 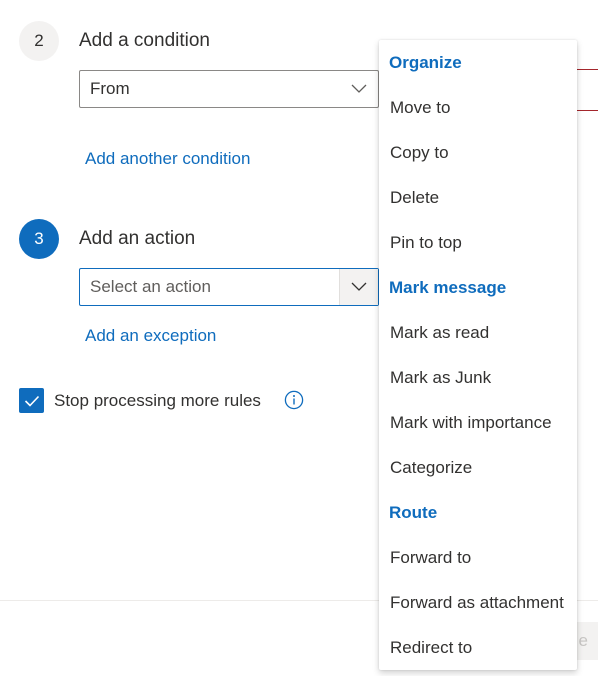 What do you see at coordinates (229, 89) in the screenshot?
I see `condition-dropdown: From` at bounding box center [229, 89].